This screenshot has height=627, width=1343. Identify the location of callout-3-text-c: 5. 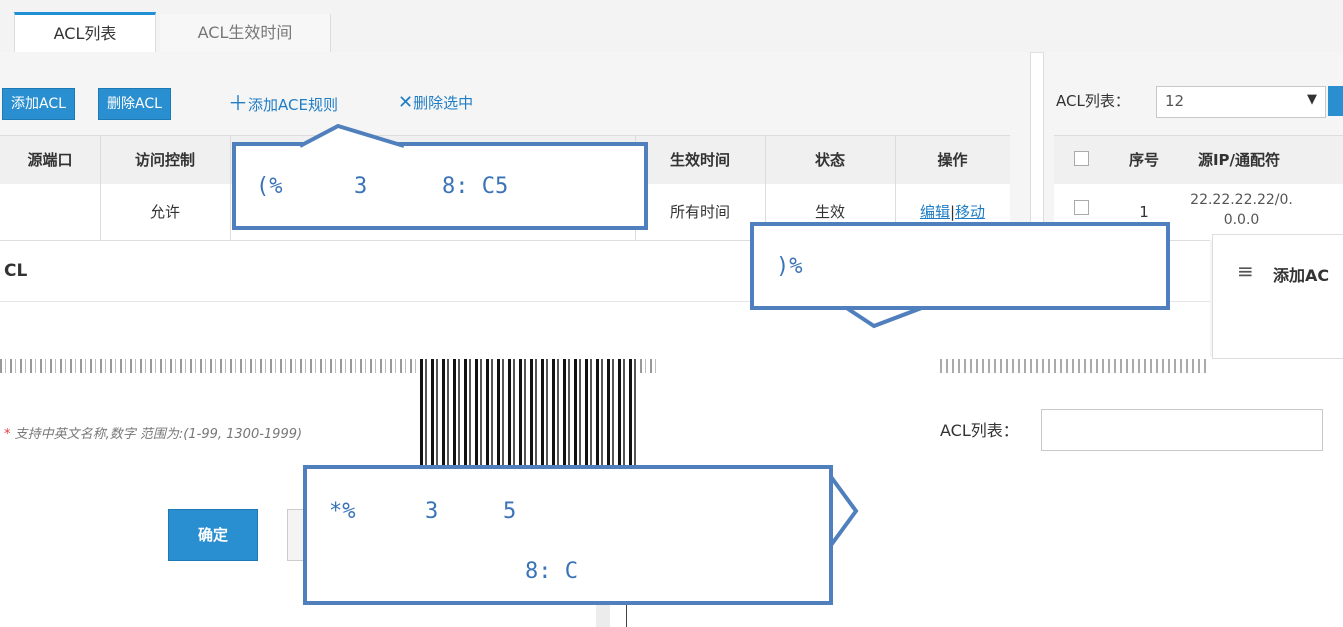
(510, 511).